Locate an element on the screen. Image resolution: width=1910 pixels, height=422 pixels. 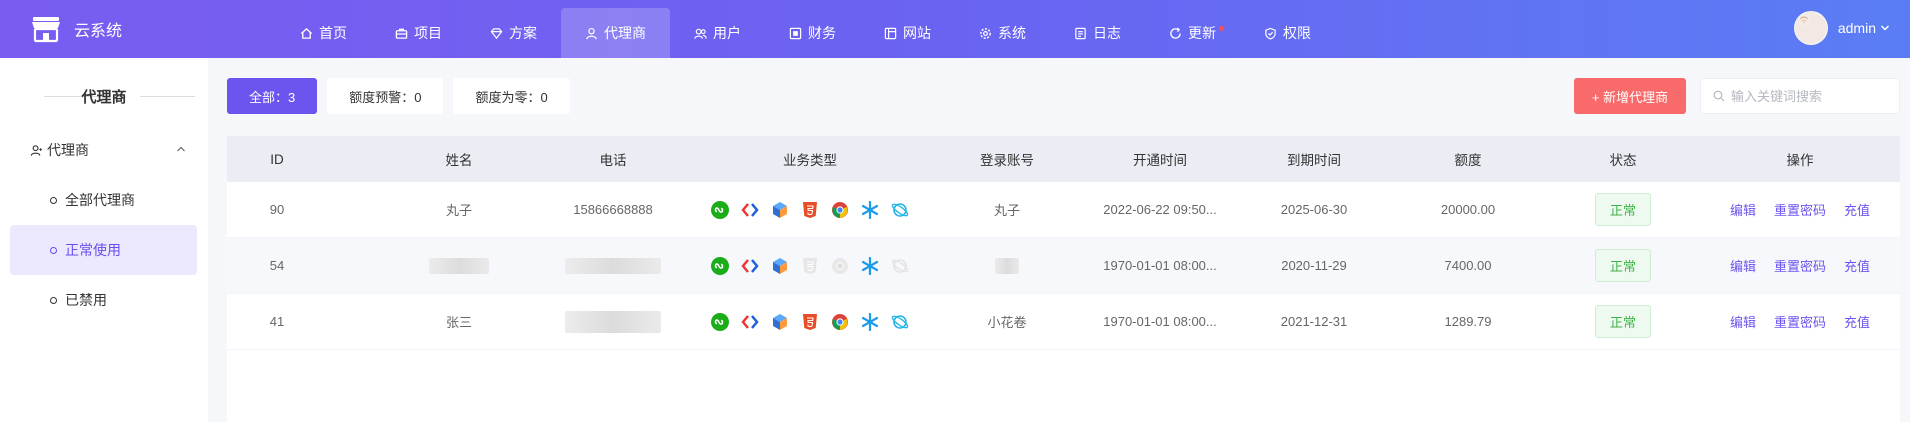
cell-account is located at coordinates (1007, 265).